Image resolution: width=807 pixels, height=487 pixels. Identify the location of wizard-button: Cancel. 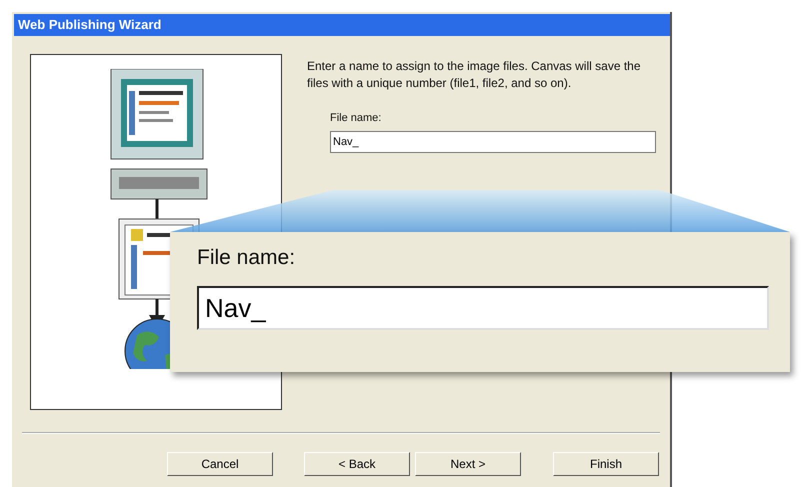
(220, 464).